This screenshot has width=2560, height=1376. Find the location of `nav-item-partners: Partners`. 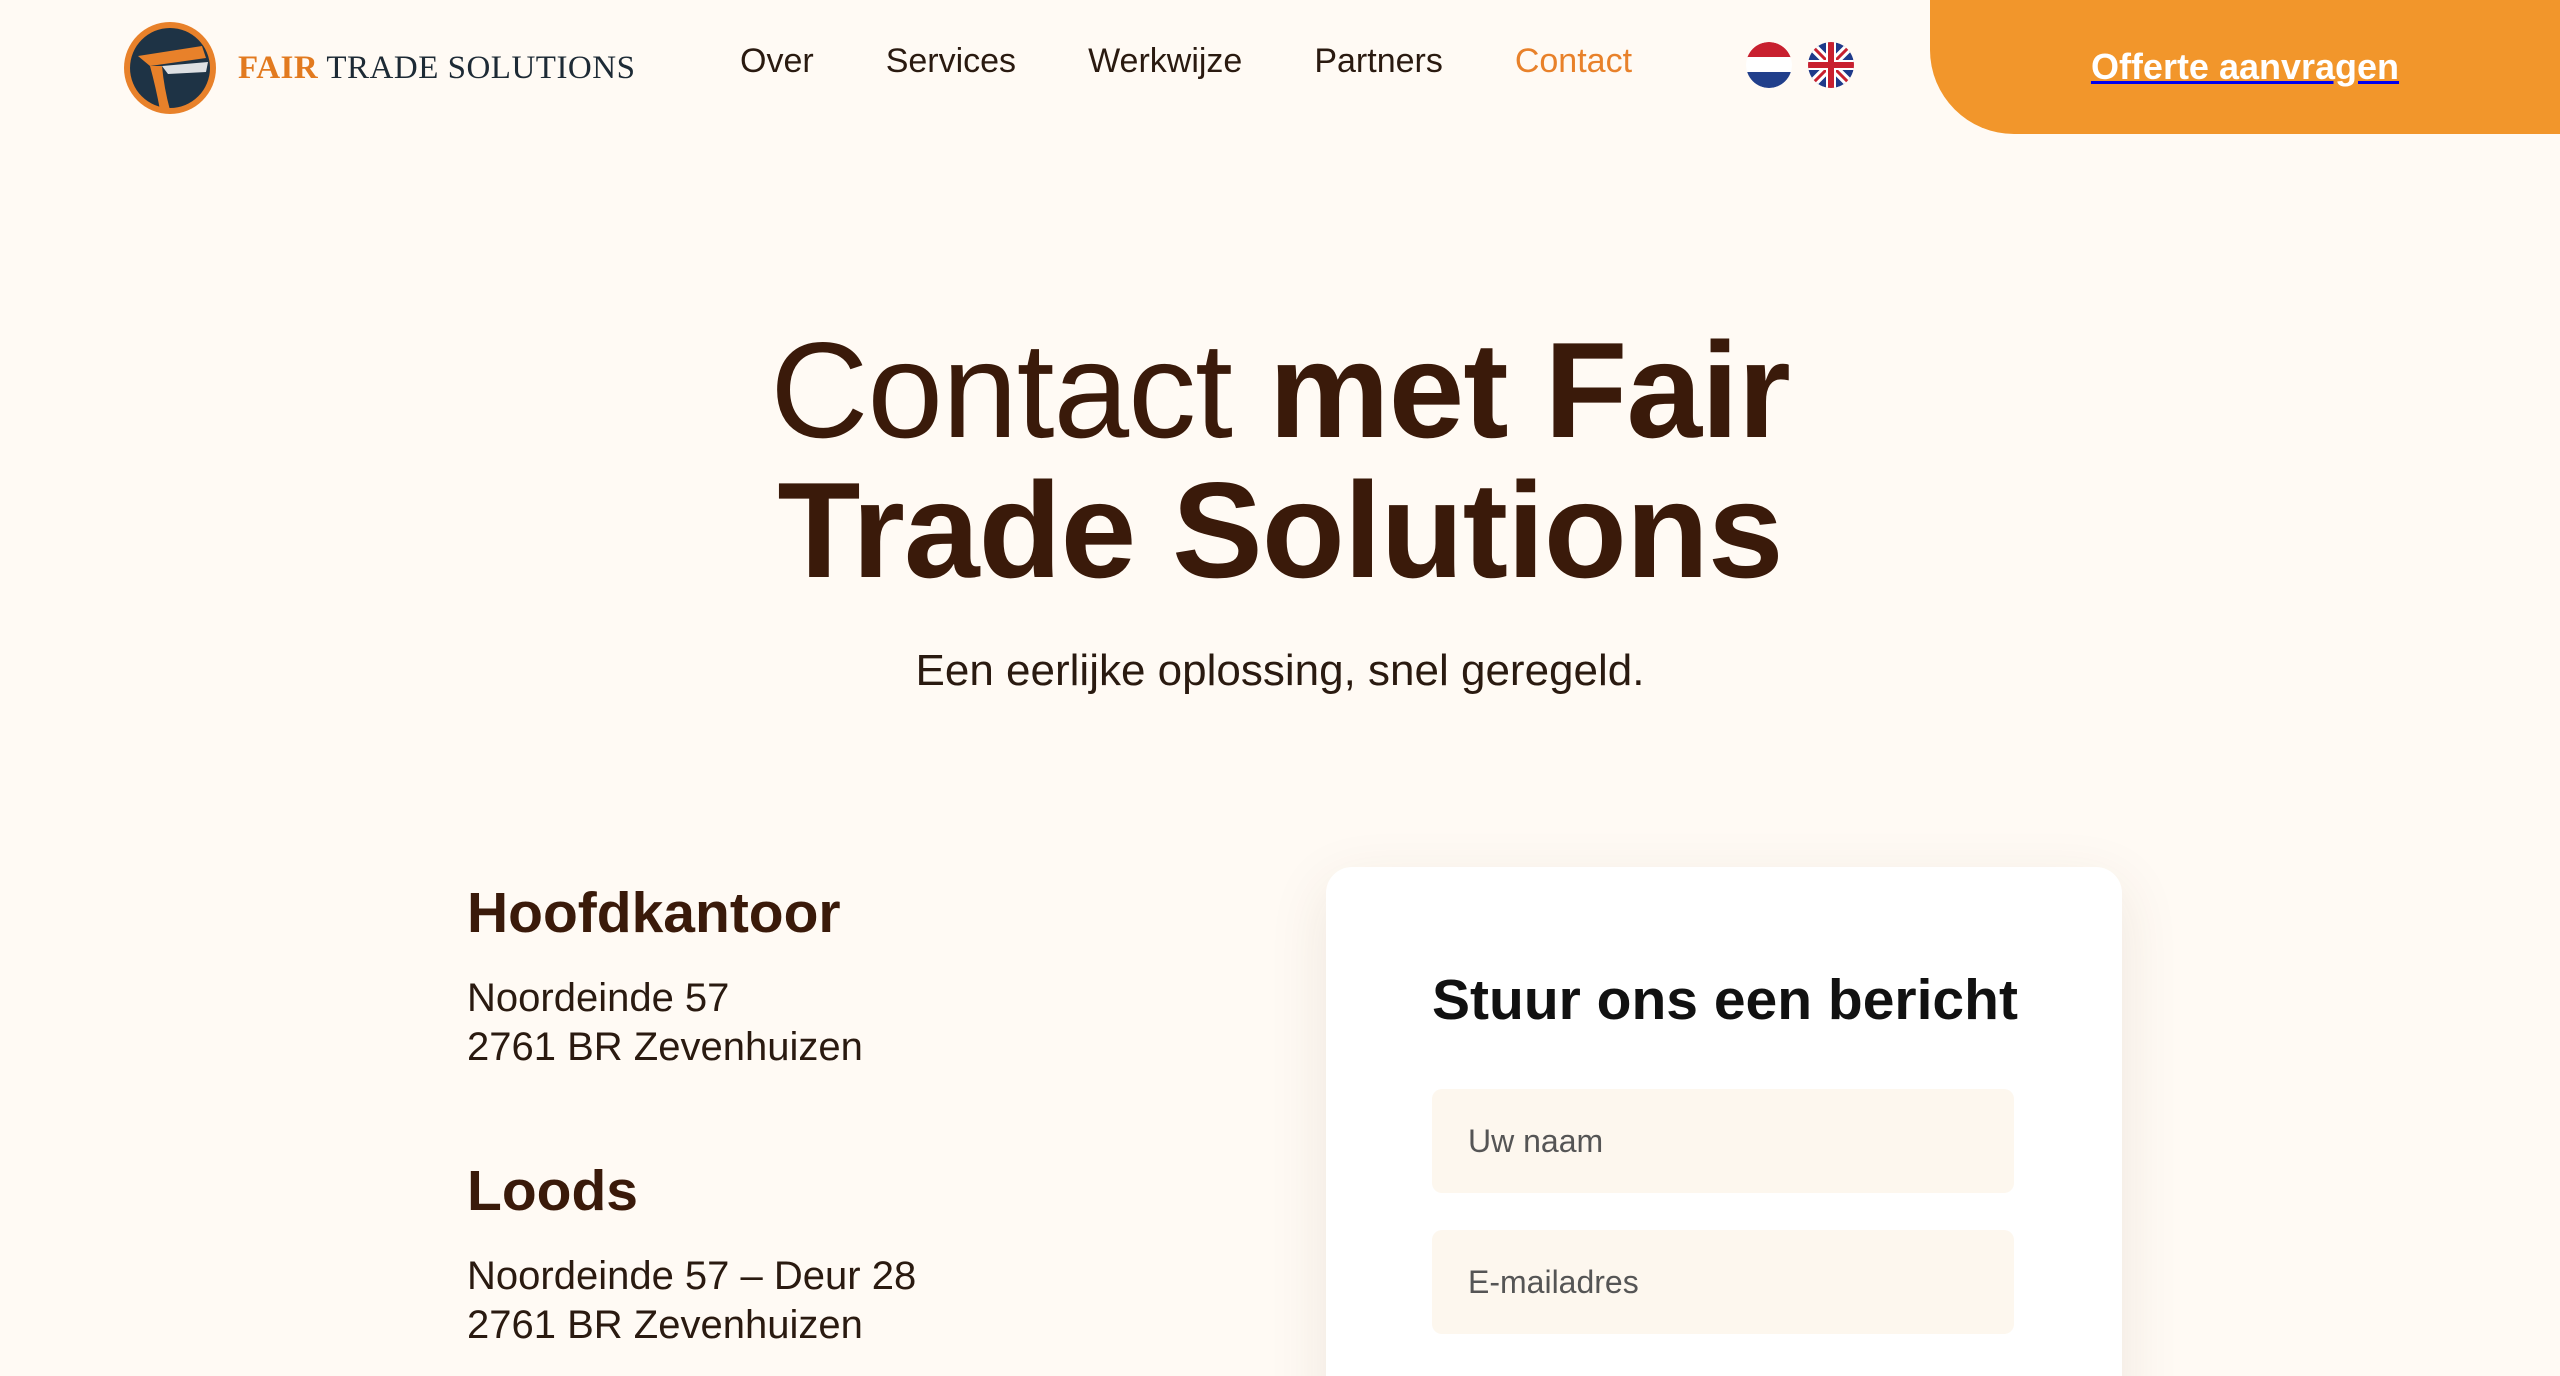

nav-item-partners: Partners is located at coordinates (1378, 61).